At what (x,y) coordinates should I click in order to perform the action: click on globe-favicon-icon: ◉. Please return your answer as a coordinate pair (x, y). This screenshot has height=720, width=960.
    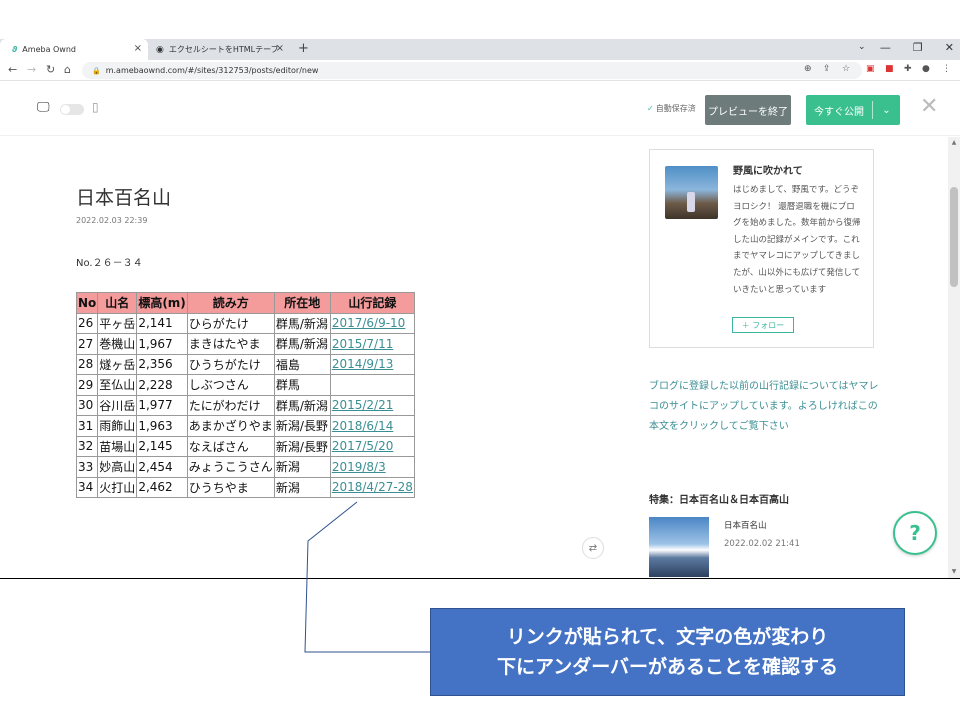
    Looking at the image, I should click on (160, 49).